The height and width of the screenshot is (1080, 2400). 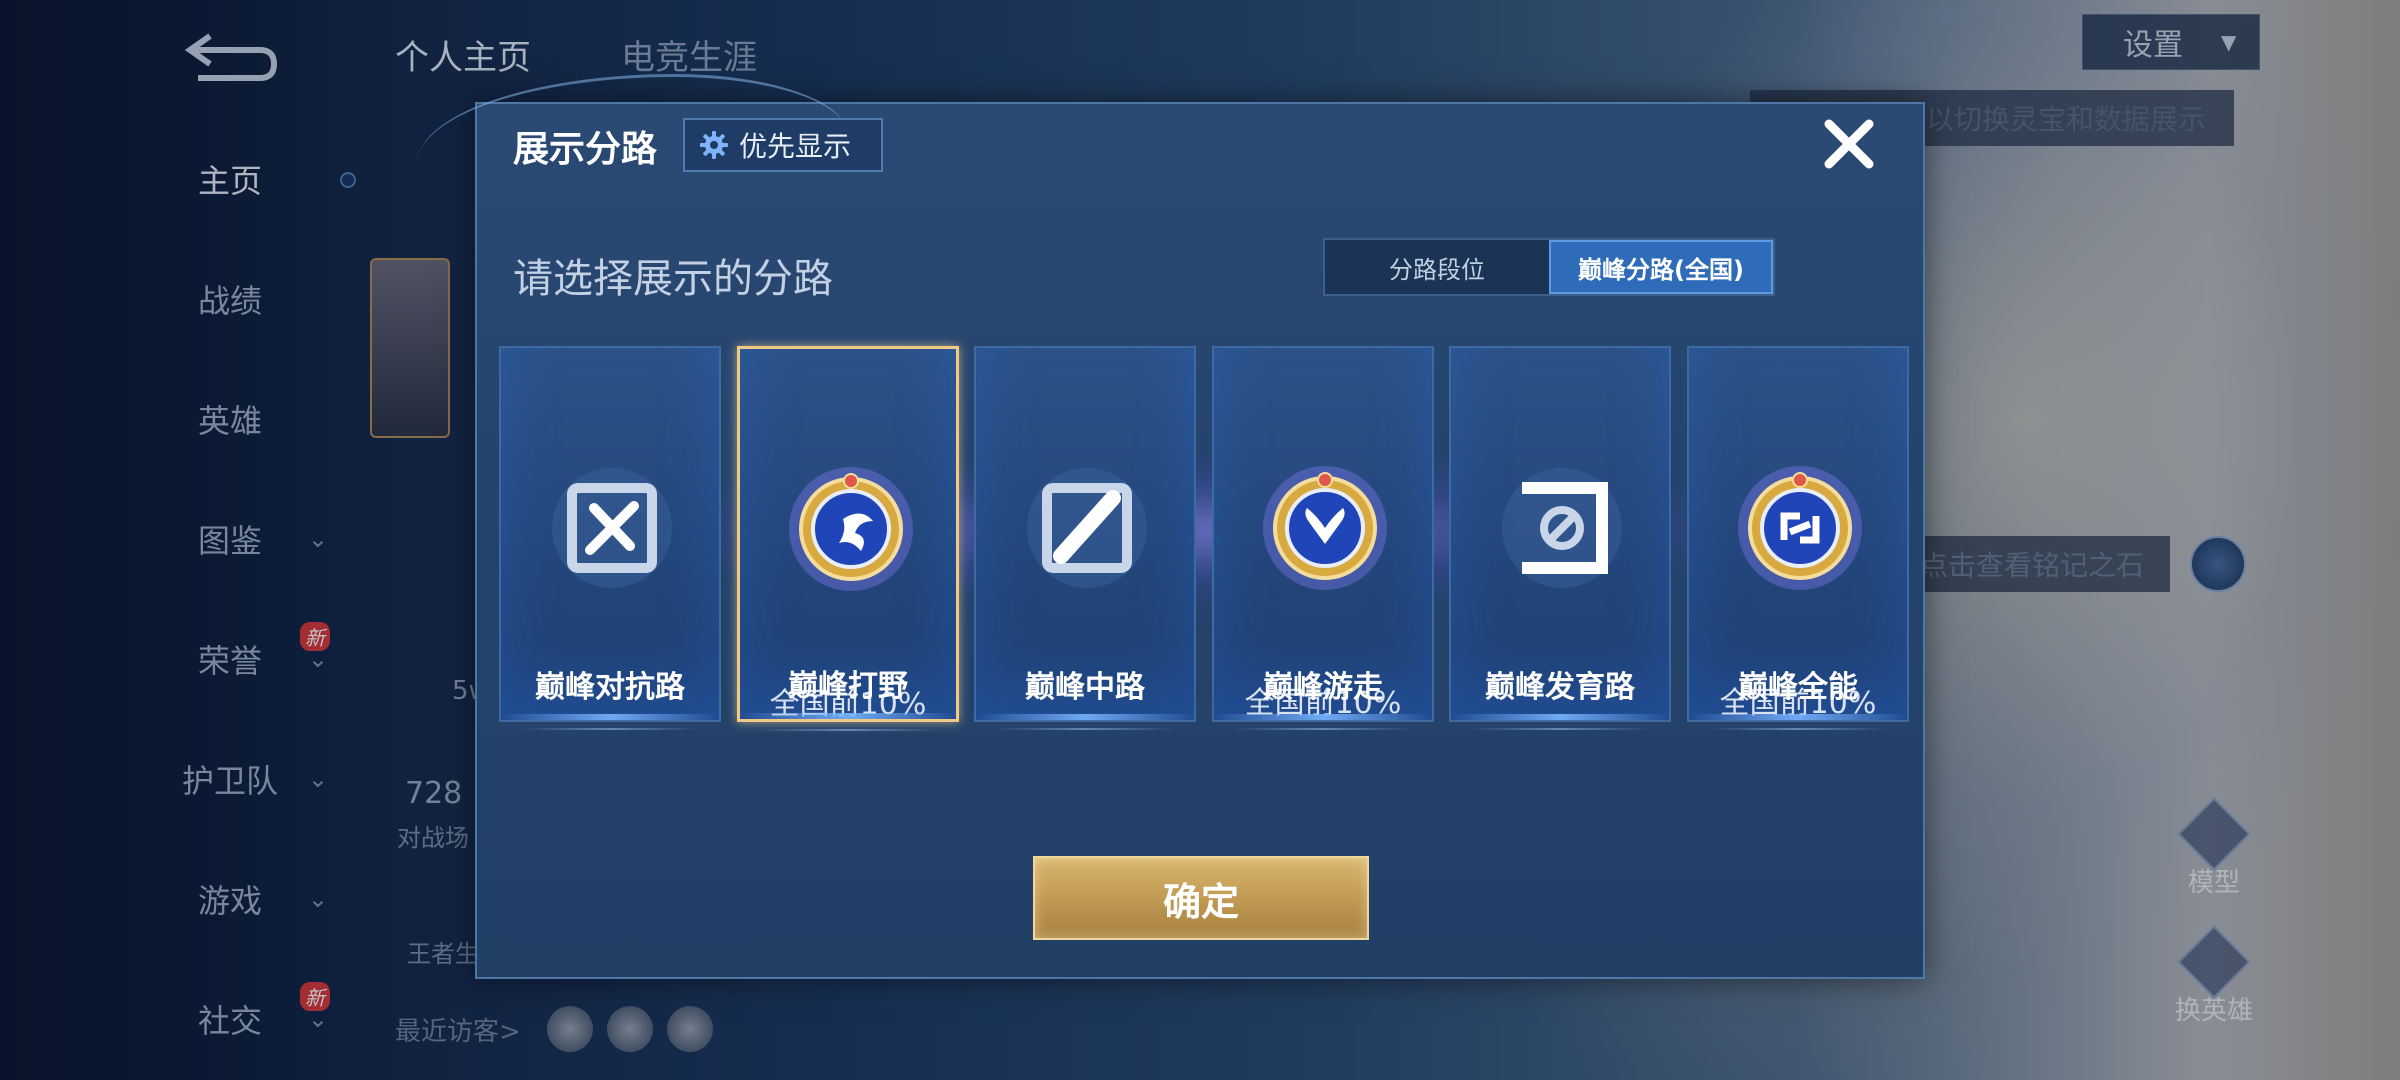 I want to click on lane-name: 巅峰中路, so click(x=1085, y=687).